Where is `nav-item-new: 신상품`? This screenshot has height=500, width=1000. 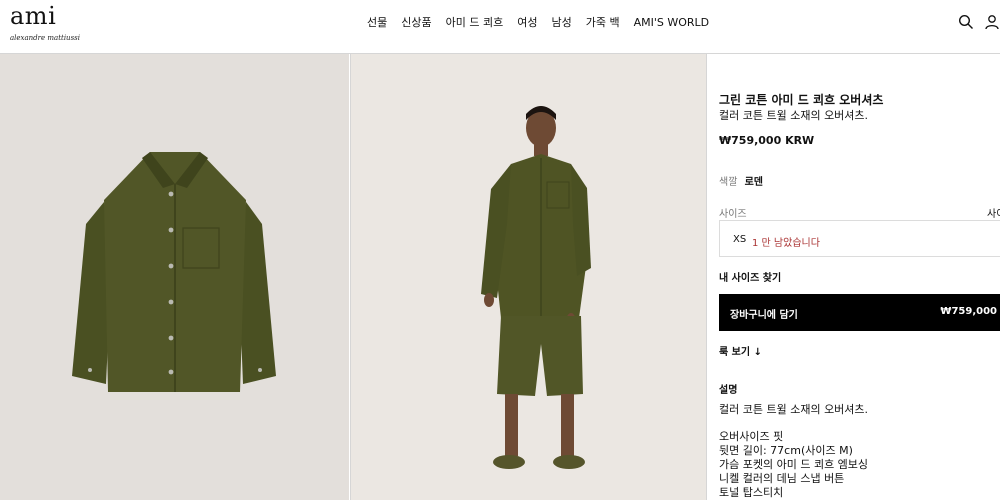 nav-item-new: 신상품 is located at coordinates (416, 23).